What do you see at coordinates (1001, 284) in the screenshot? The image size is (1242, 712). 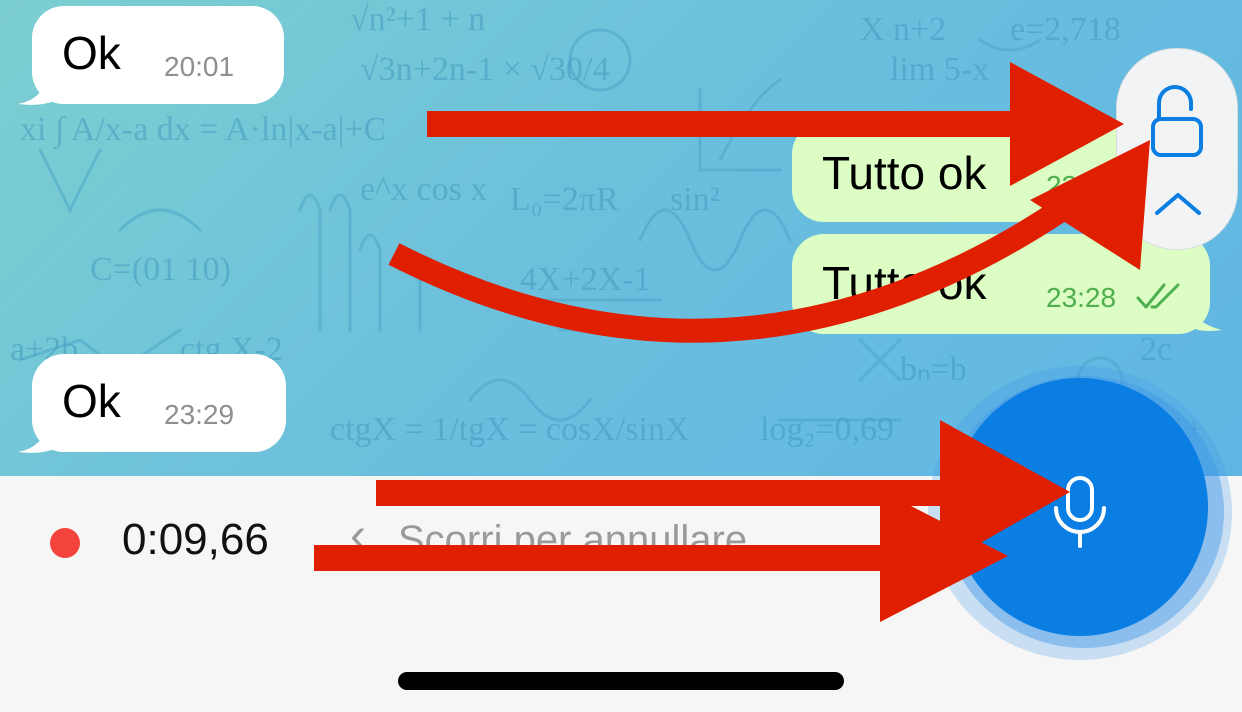 I see `message-bubble-outgoing: Tutto ok 23:28` at bounding box center [1001, 284].